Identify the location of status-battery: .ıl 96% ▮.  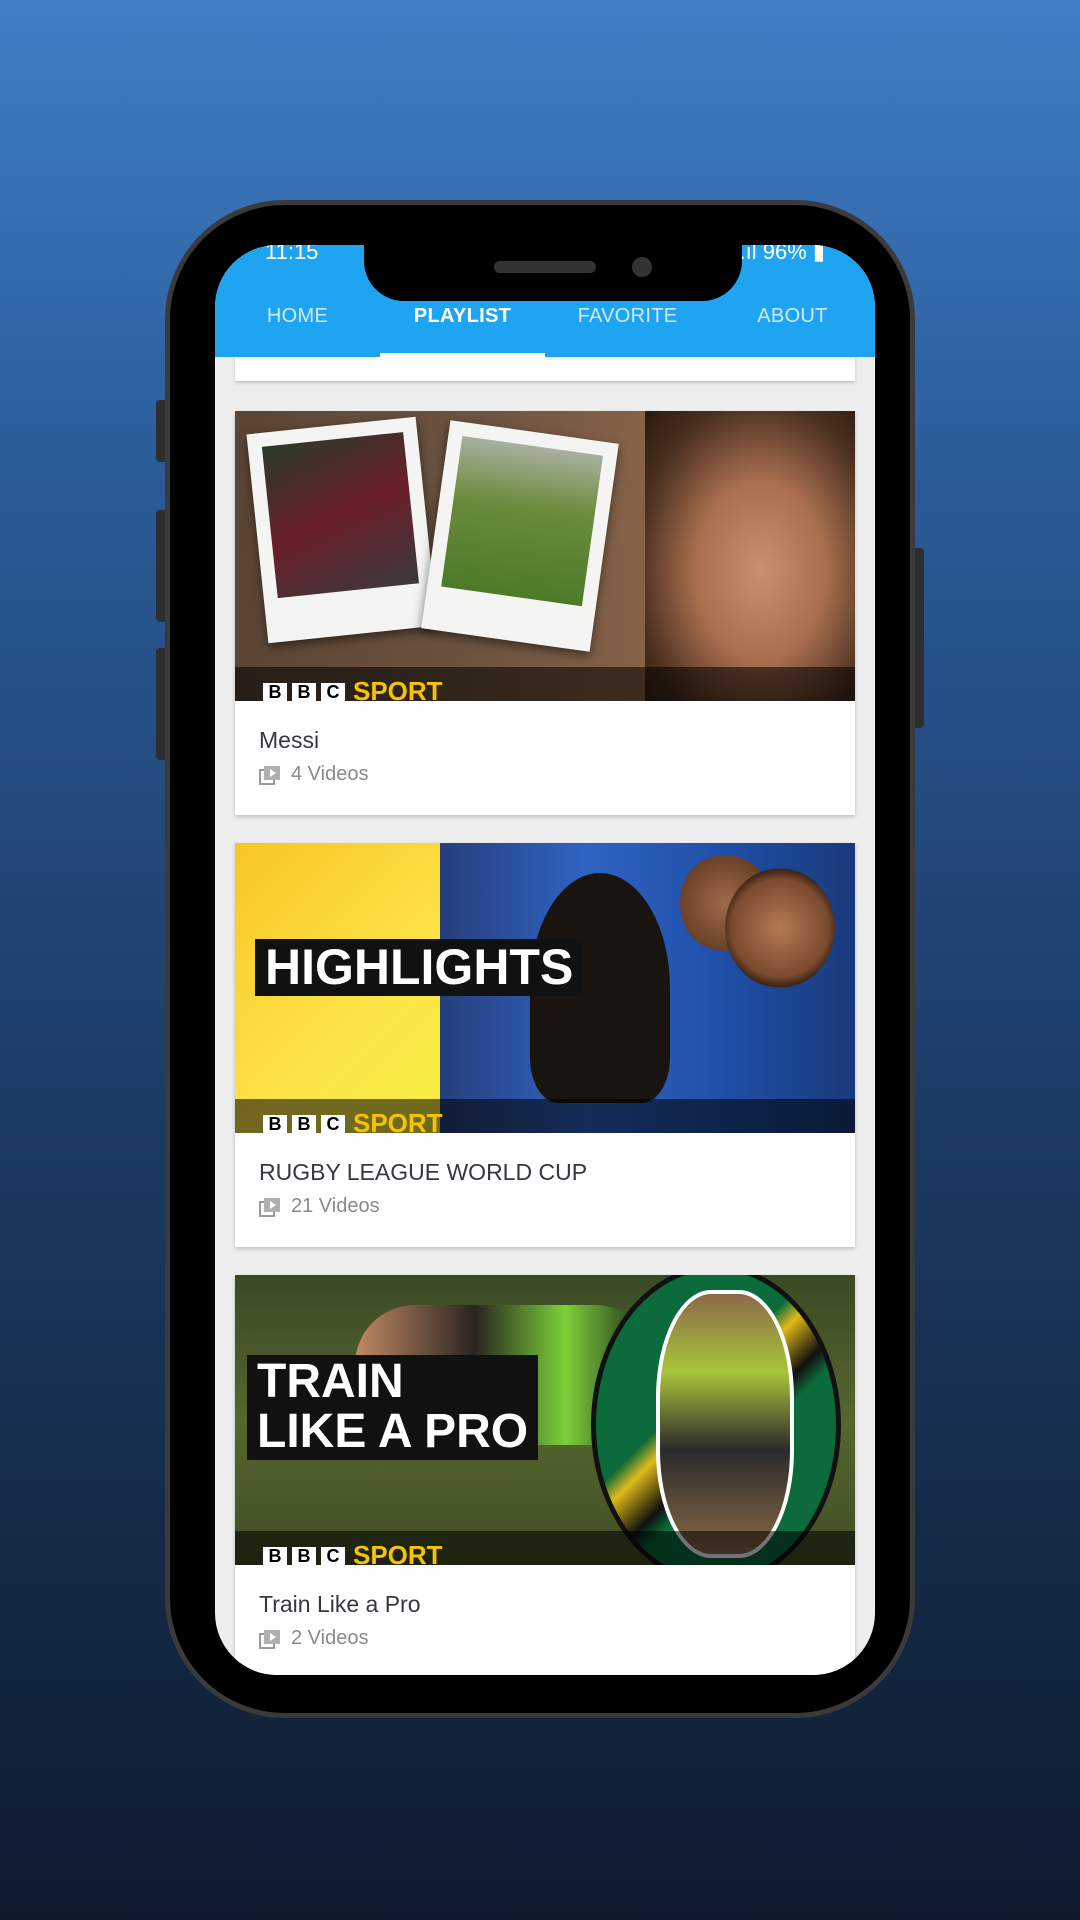
(782, 255).